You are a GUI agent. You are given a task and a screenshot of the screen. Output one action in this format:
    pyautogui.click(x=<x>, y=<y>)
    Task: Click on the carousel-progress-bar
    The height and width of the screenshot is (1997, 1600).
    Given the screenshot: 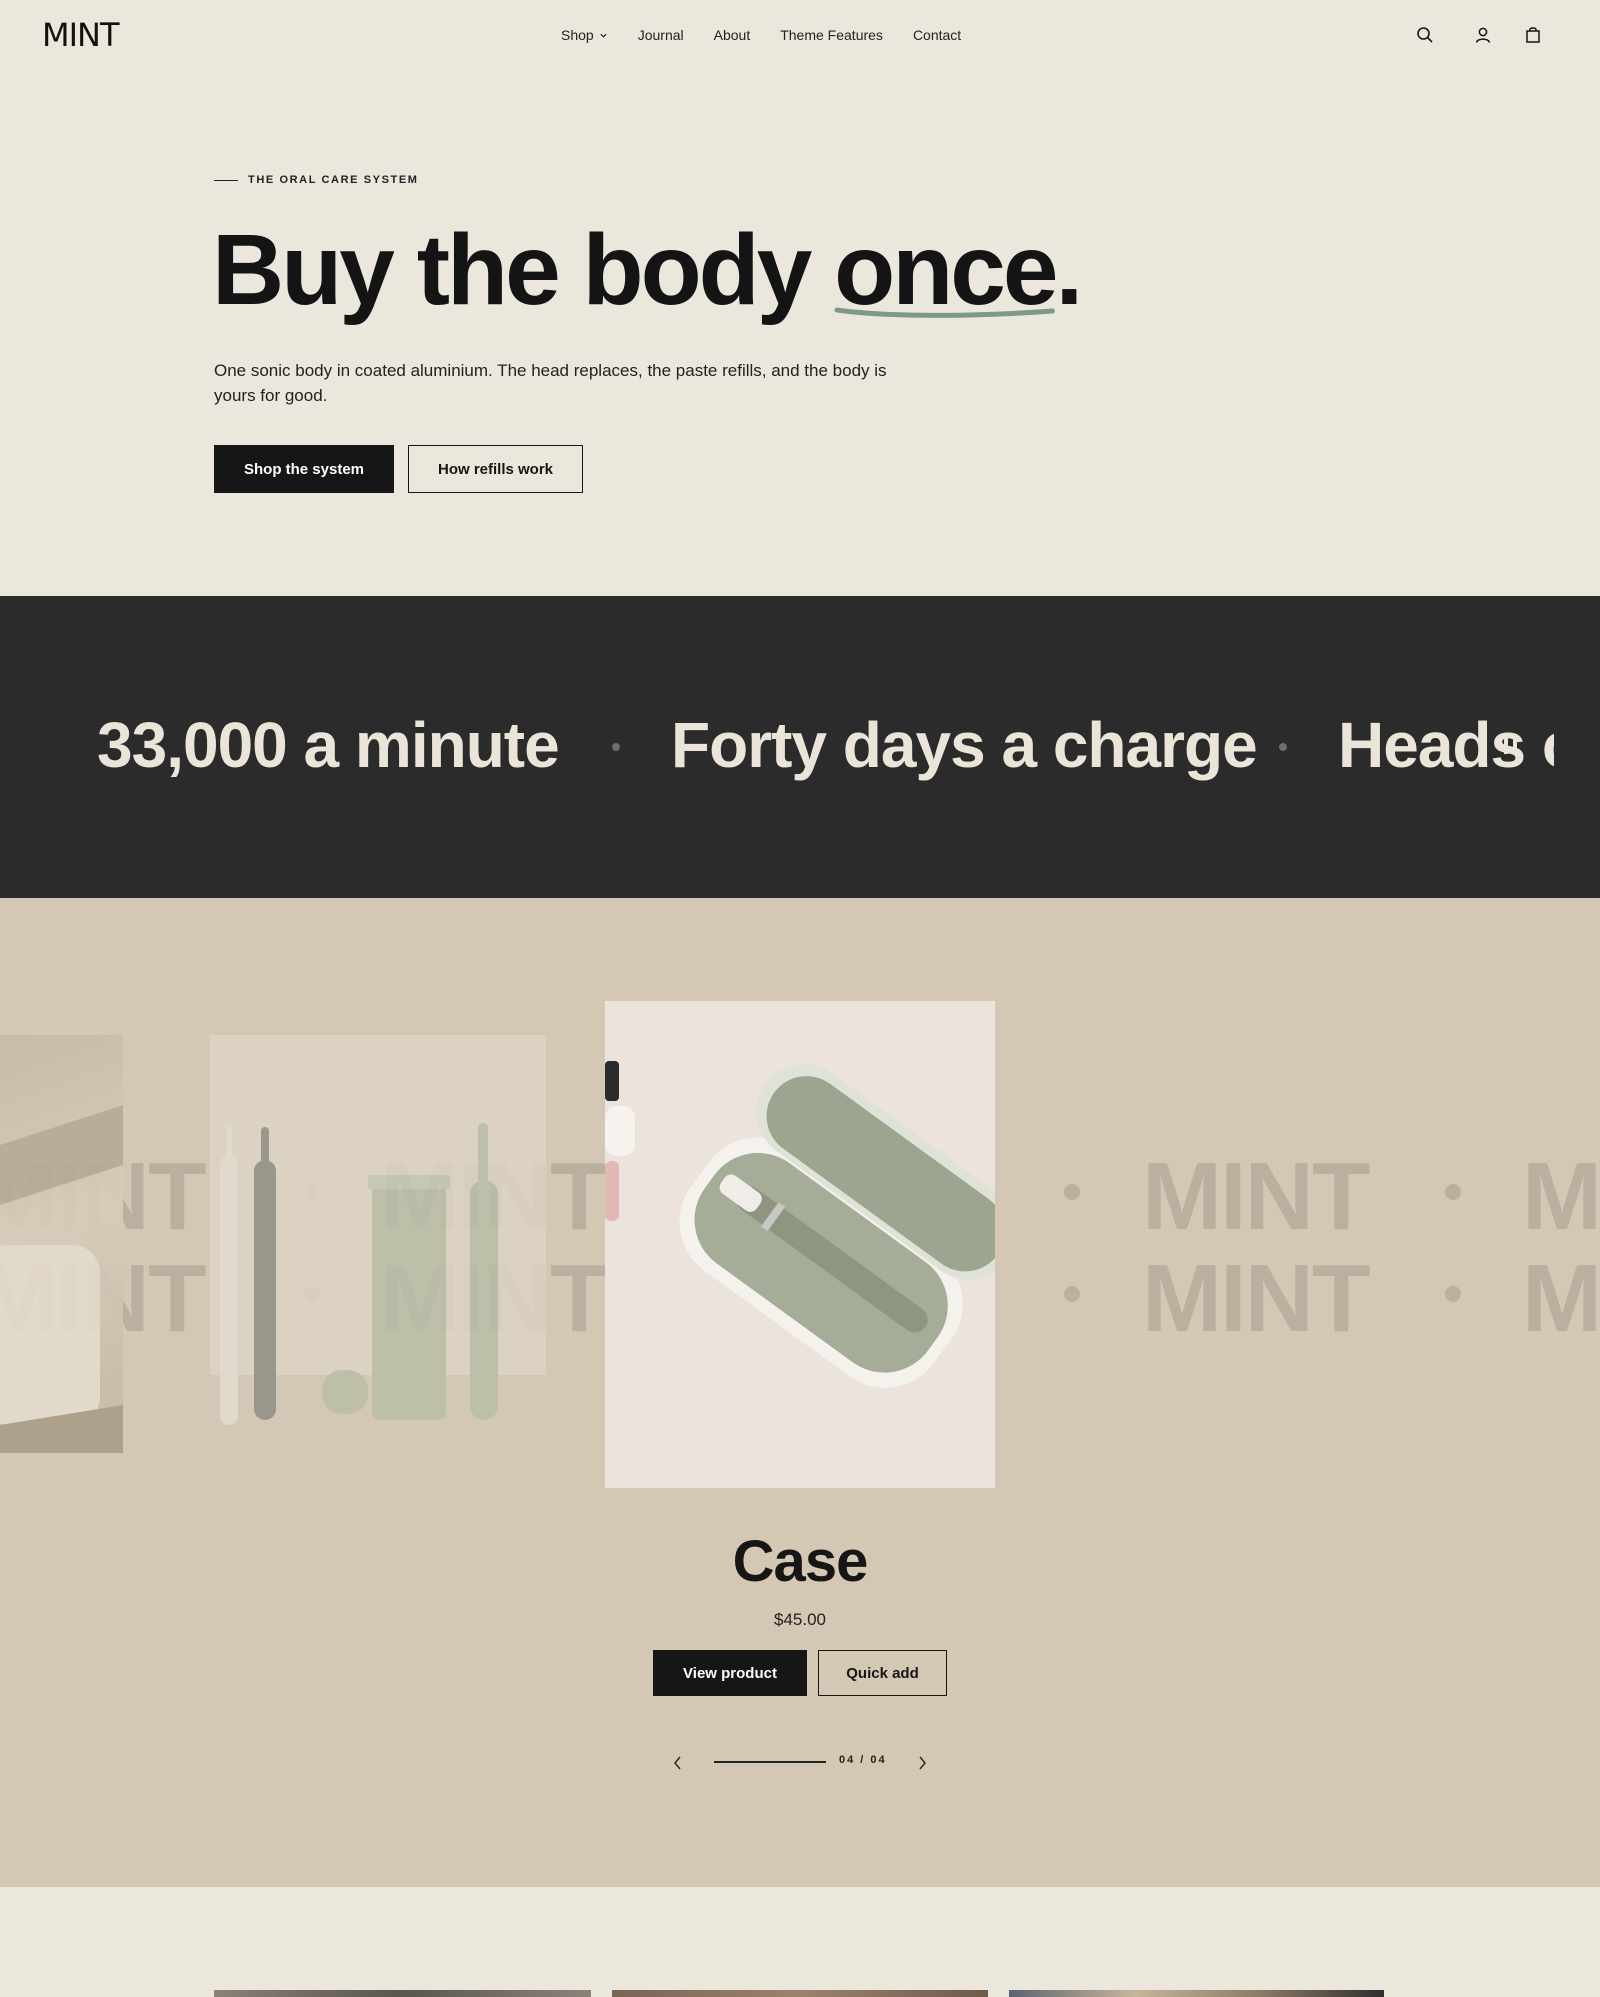 What is the action you would take?
    pyautogui.click(x=770, y=1762)
    